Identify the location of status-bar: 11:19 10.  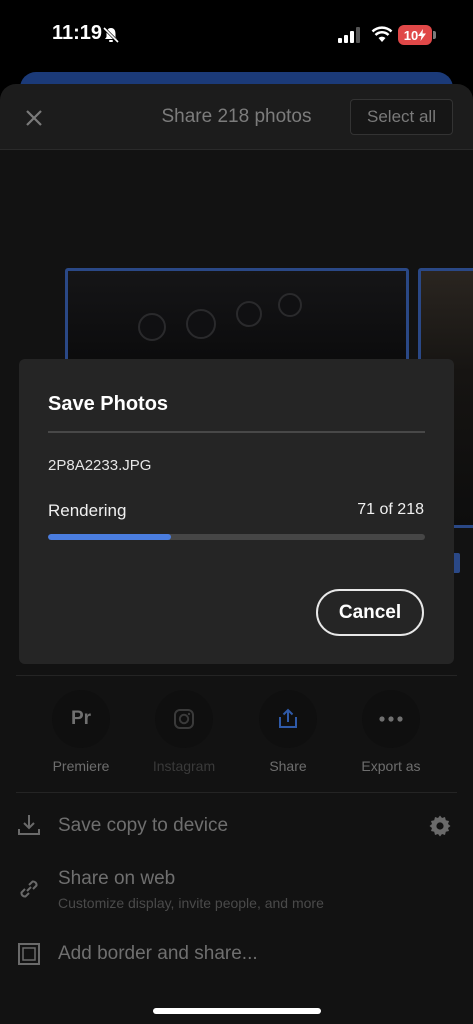
(236, 35).